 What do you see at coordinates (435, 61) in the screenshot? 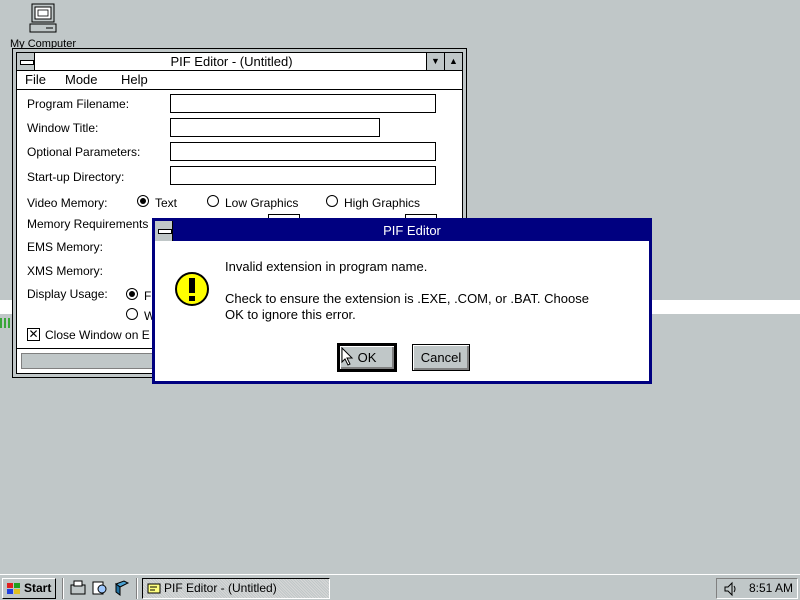
I see `minimize-button: ▼` at bounding box center [435, 61].